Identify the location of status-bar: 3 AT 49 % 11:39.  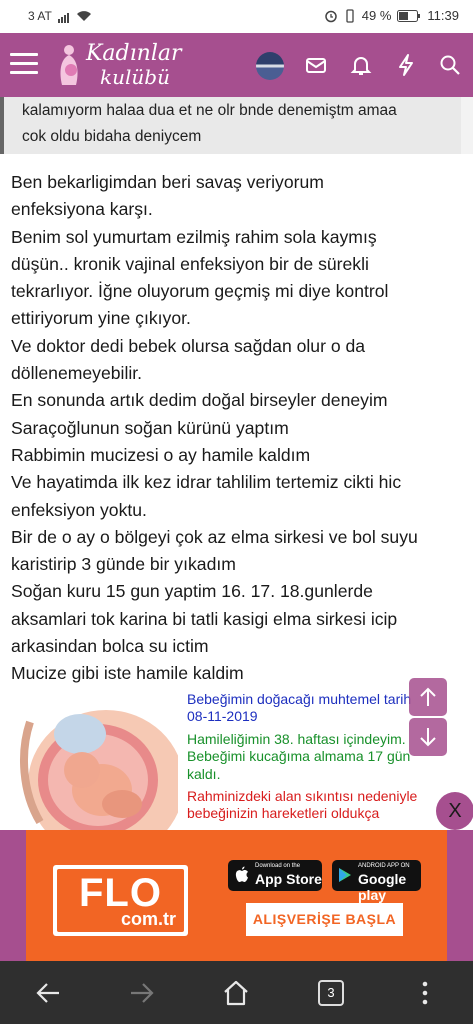
(236, 16).